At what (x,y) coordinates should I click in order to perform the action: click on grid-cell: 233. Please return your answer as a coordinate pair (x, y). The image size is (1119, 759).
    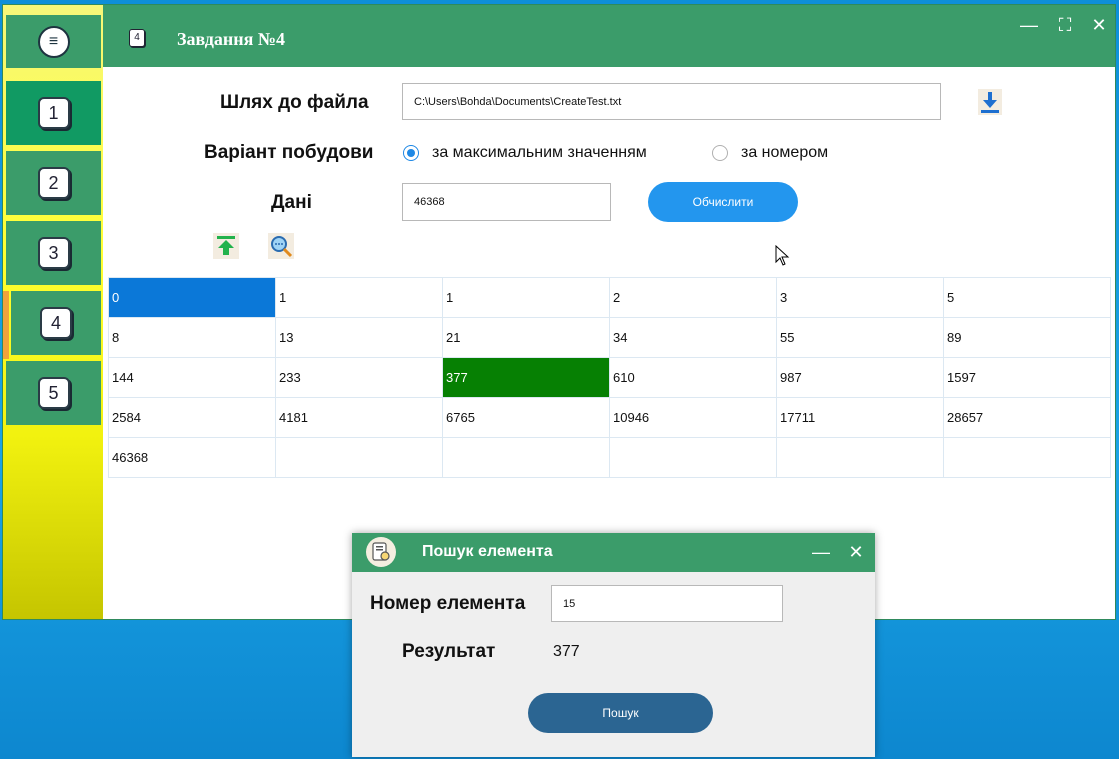
    Looking at the image, I should click on (359, 377).